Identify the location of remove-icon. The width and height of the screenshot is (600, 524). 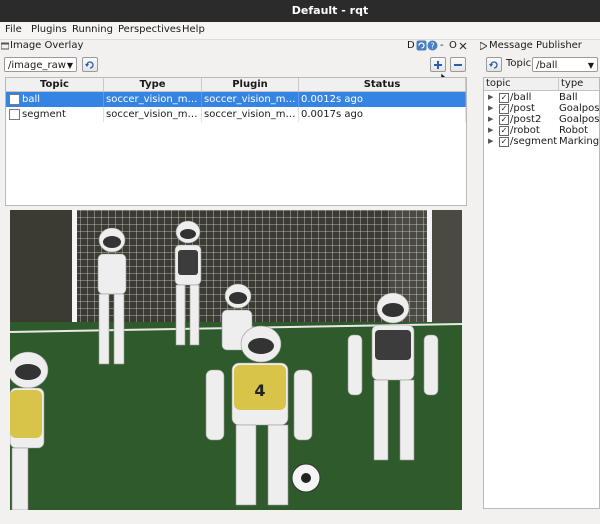
(458, 65).